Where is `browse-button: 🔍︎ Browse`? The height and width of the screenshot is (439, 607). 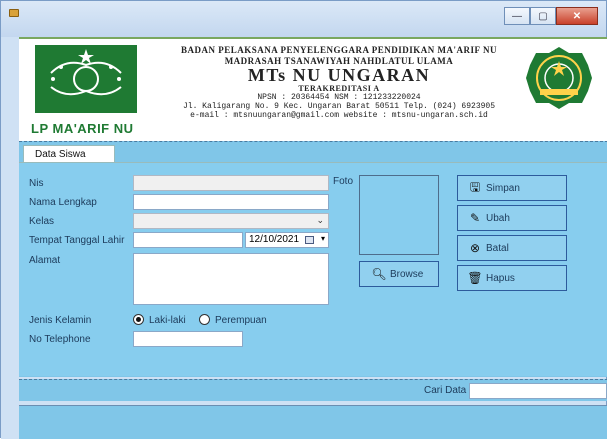
browse-button: 🔍︎ Browse is located at coordinates (399, 274).